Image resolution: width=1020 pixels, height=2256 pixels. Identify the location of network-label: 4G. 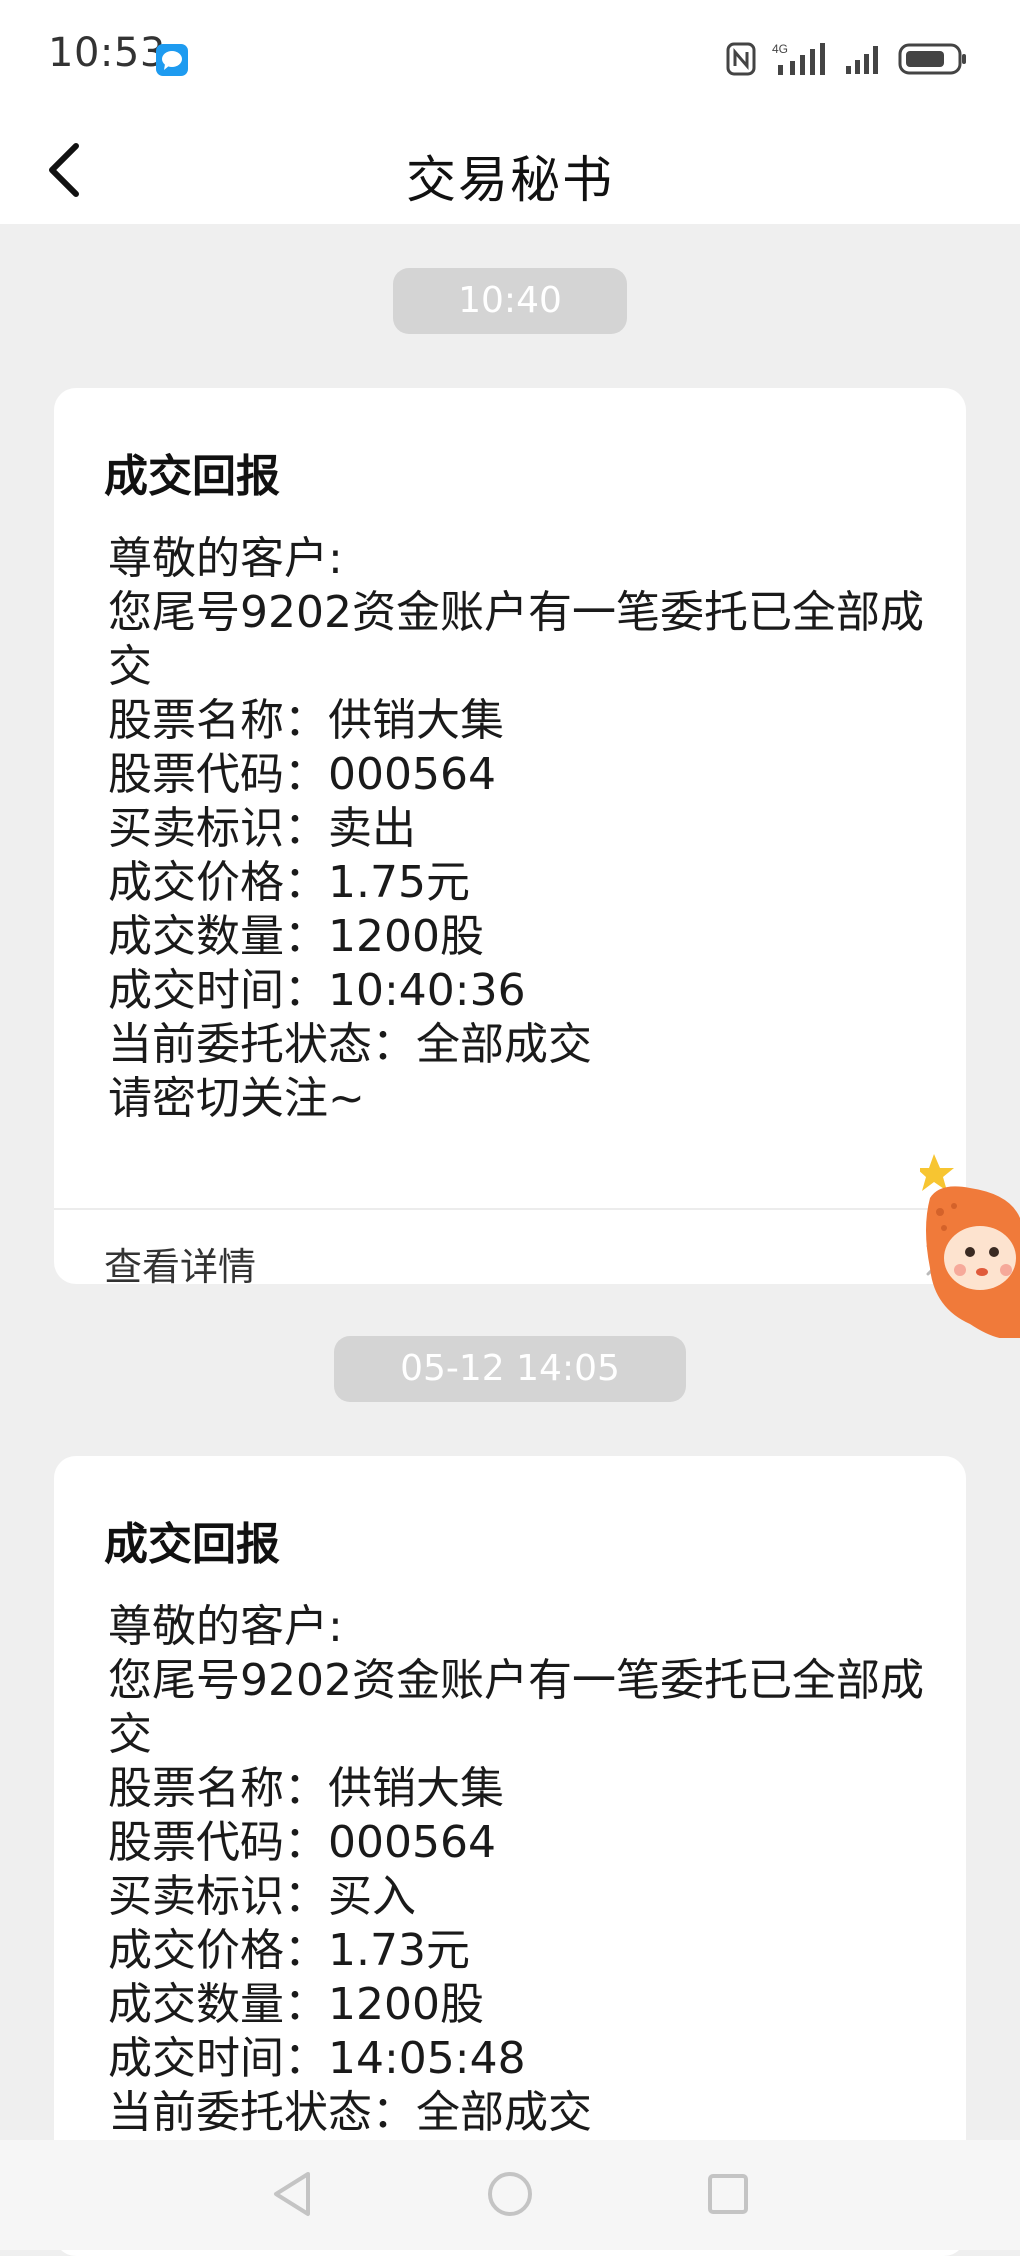
(780, 49).